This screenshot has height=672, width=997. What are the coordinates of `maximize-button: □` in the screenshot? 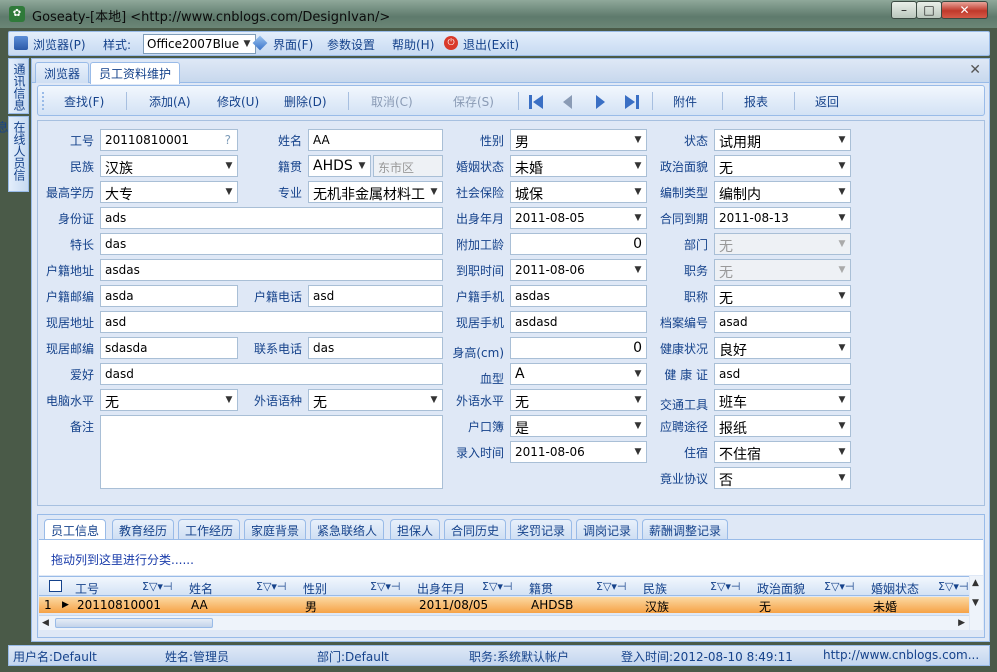 It's located at (929, 10).